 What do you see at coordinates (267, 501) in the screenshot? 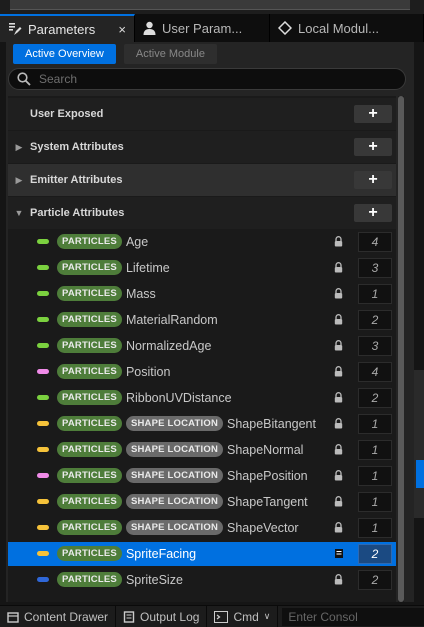
I see `parameter-name: ShapeTangent` at bounding box center [267, 501].